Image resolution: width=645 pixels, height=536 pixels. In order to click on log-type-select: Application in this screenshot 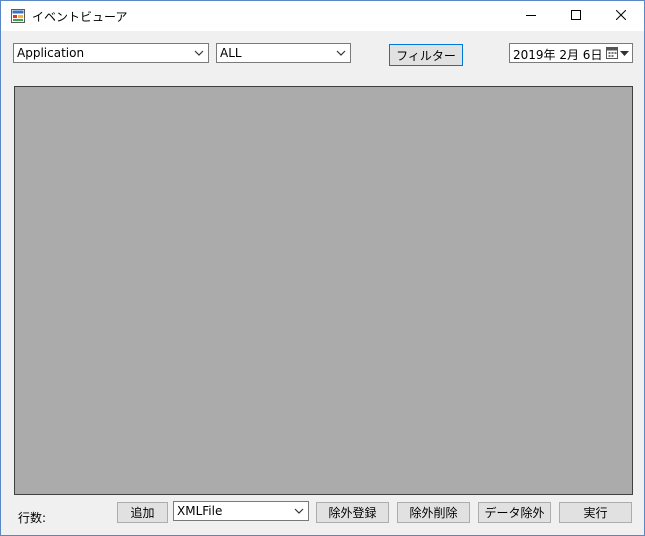, I will do `click(111, 53)`.